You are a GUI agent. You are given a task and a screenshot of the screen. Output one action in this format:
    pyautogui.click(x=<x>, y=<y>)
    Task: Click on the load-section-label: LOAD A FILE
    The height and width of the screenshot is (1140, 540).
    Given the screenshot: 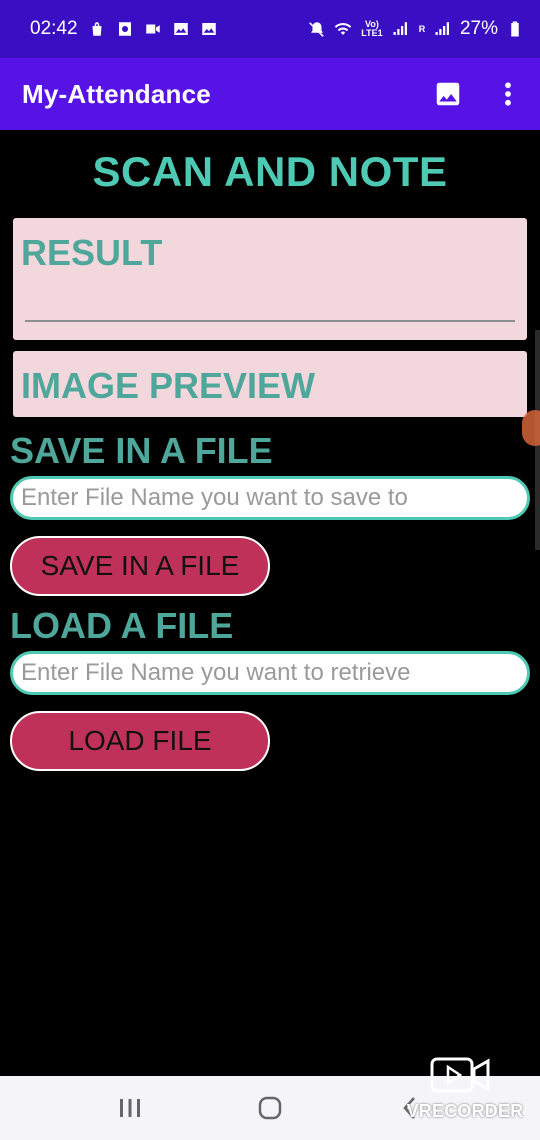 What is the action you would take?
    pyautogui.click(x=122, y=625)
    